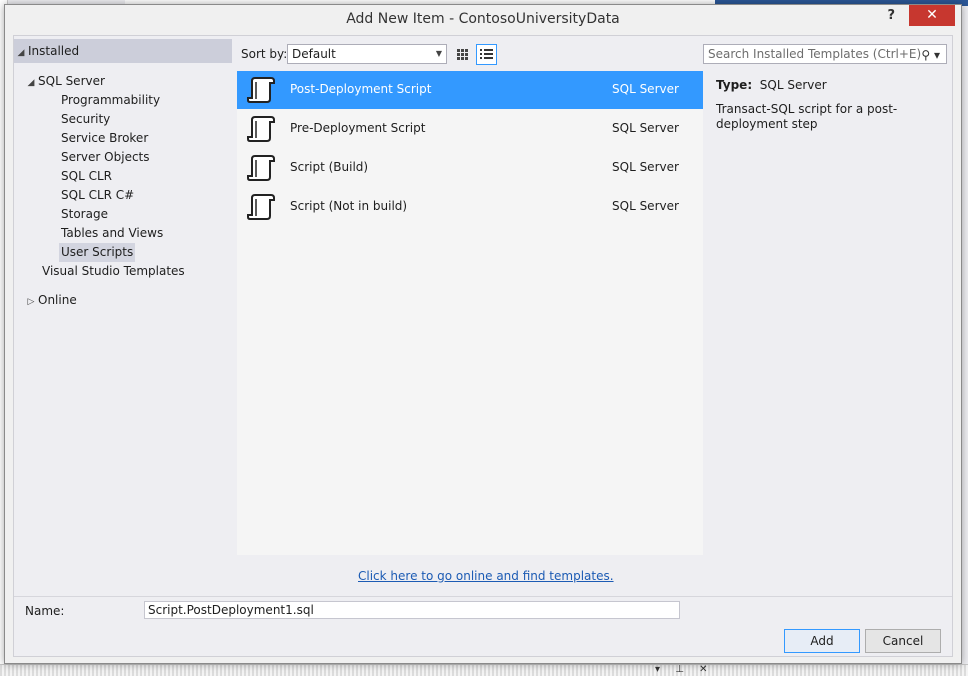 This screenshot has width=968, height=676. I want to click on tree-node-label: Programmability, so click(111, 100).